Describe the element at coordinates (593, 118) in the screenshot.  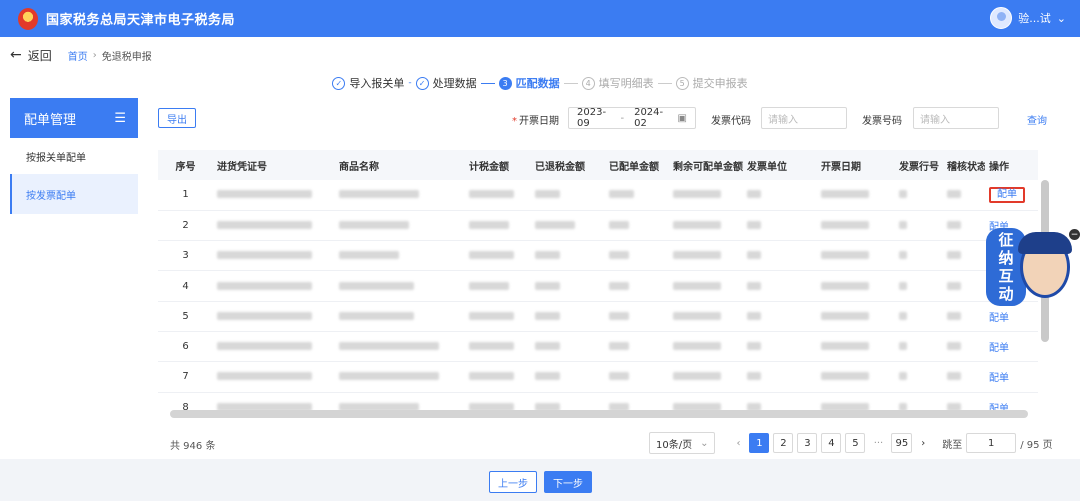
I see `date-start: 2023-09` at that location.